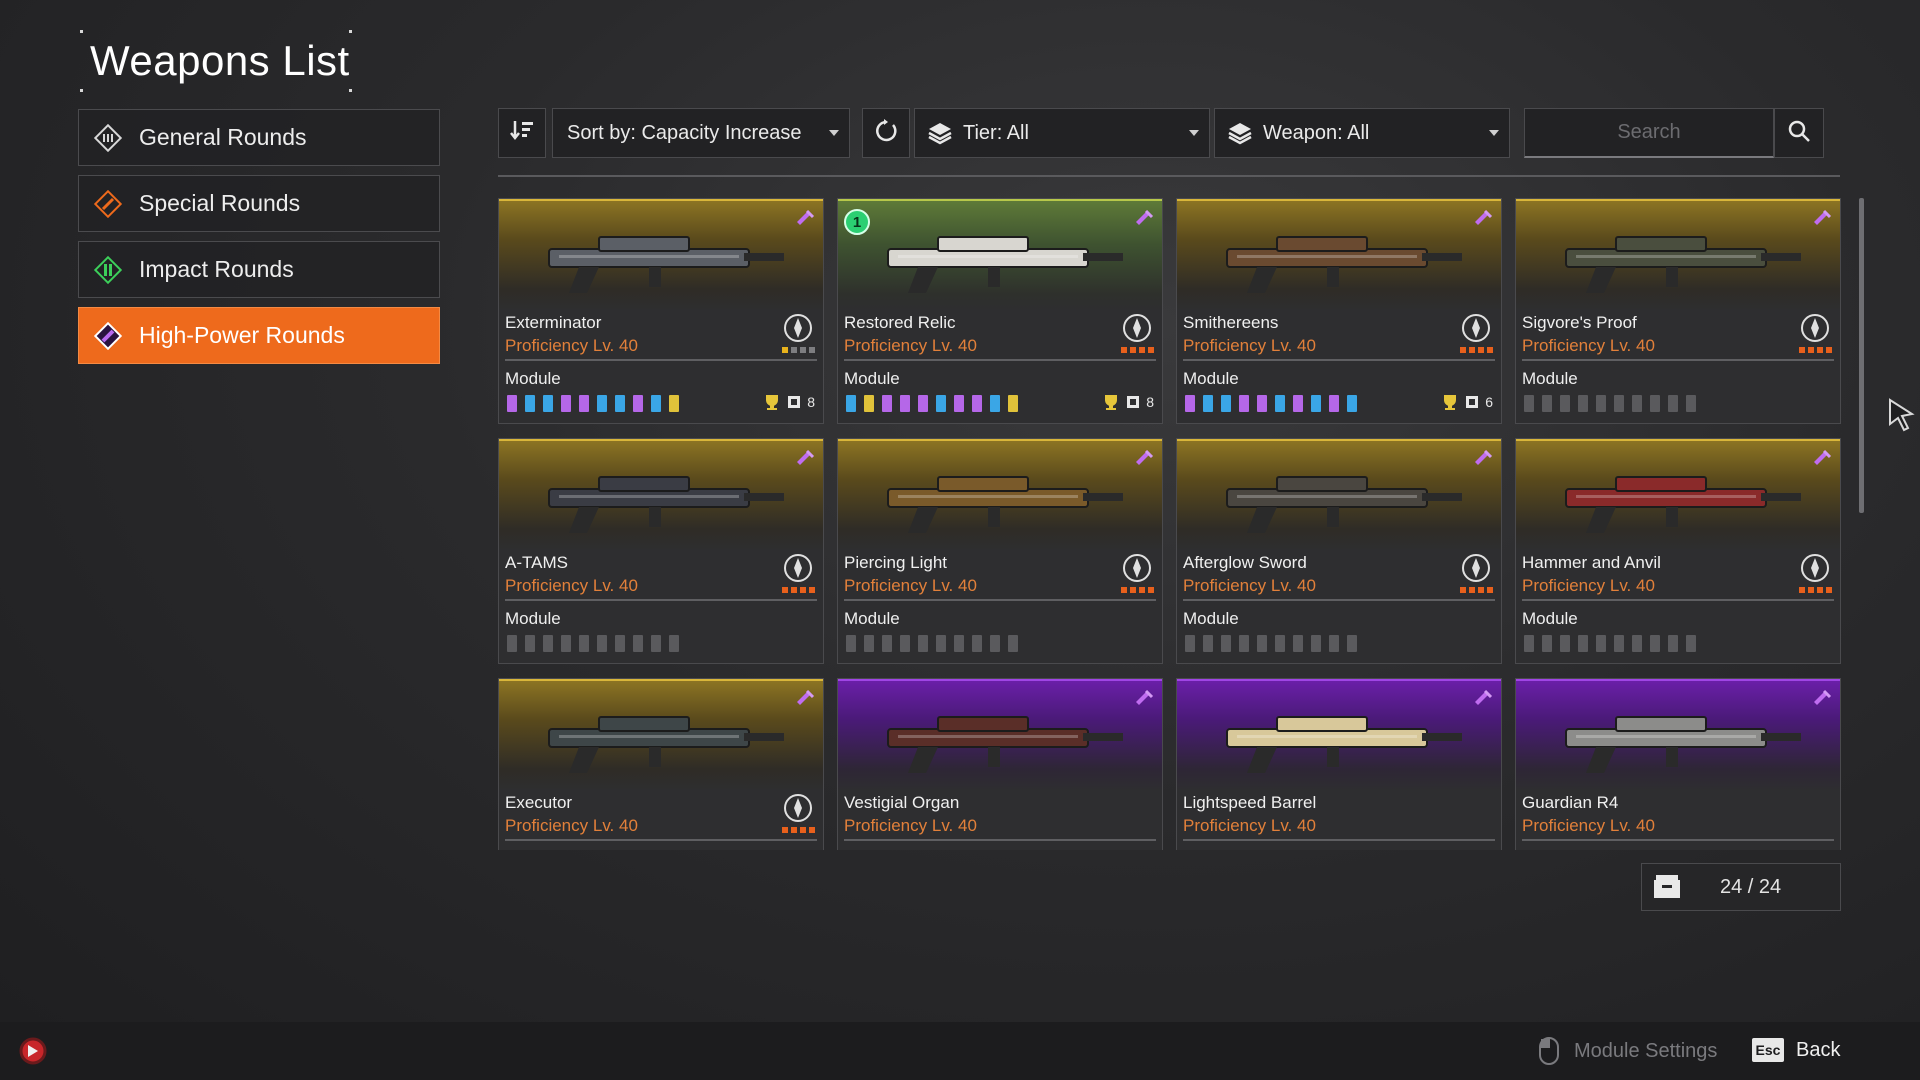 This screenshot has width=1920, height=1080. I want to click on weapon-card: A-TAMS Proficiency Lv. 40 Module, so click(661, 551).